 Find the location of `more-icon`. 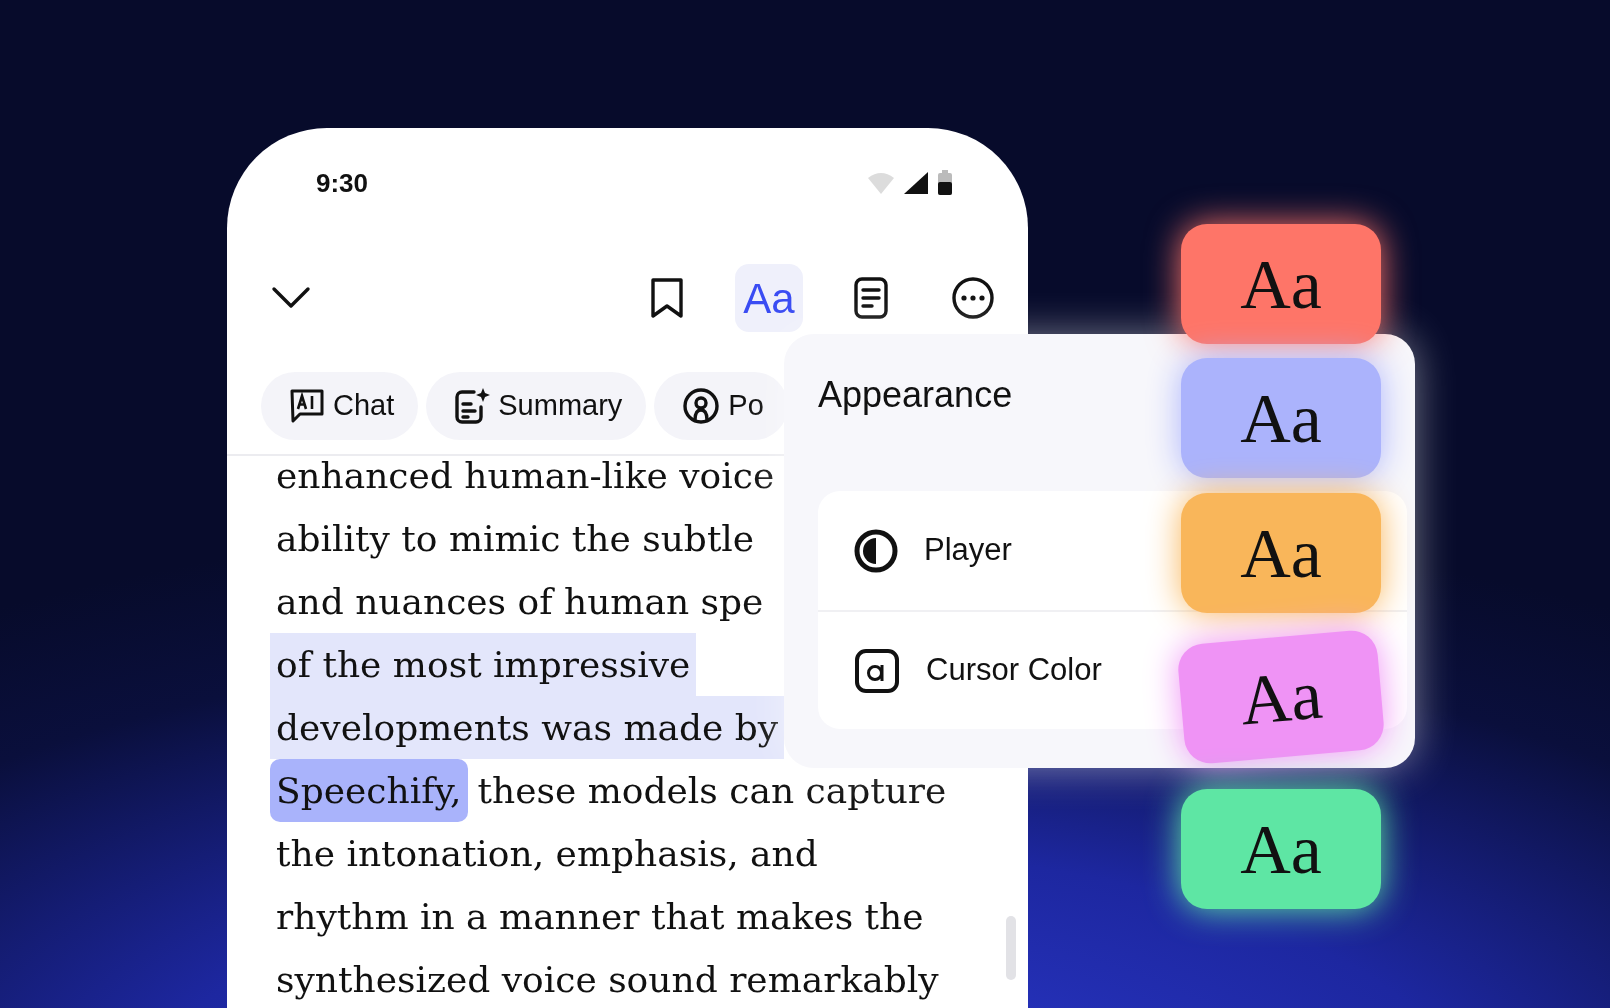

more-icon is located at coordinates (973, 298).